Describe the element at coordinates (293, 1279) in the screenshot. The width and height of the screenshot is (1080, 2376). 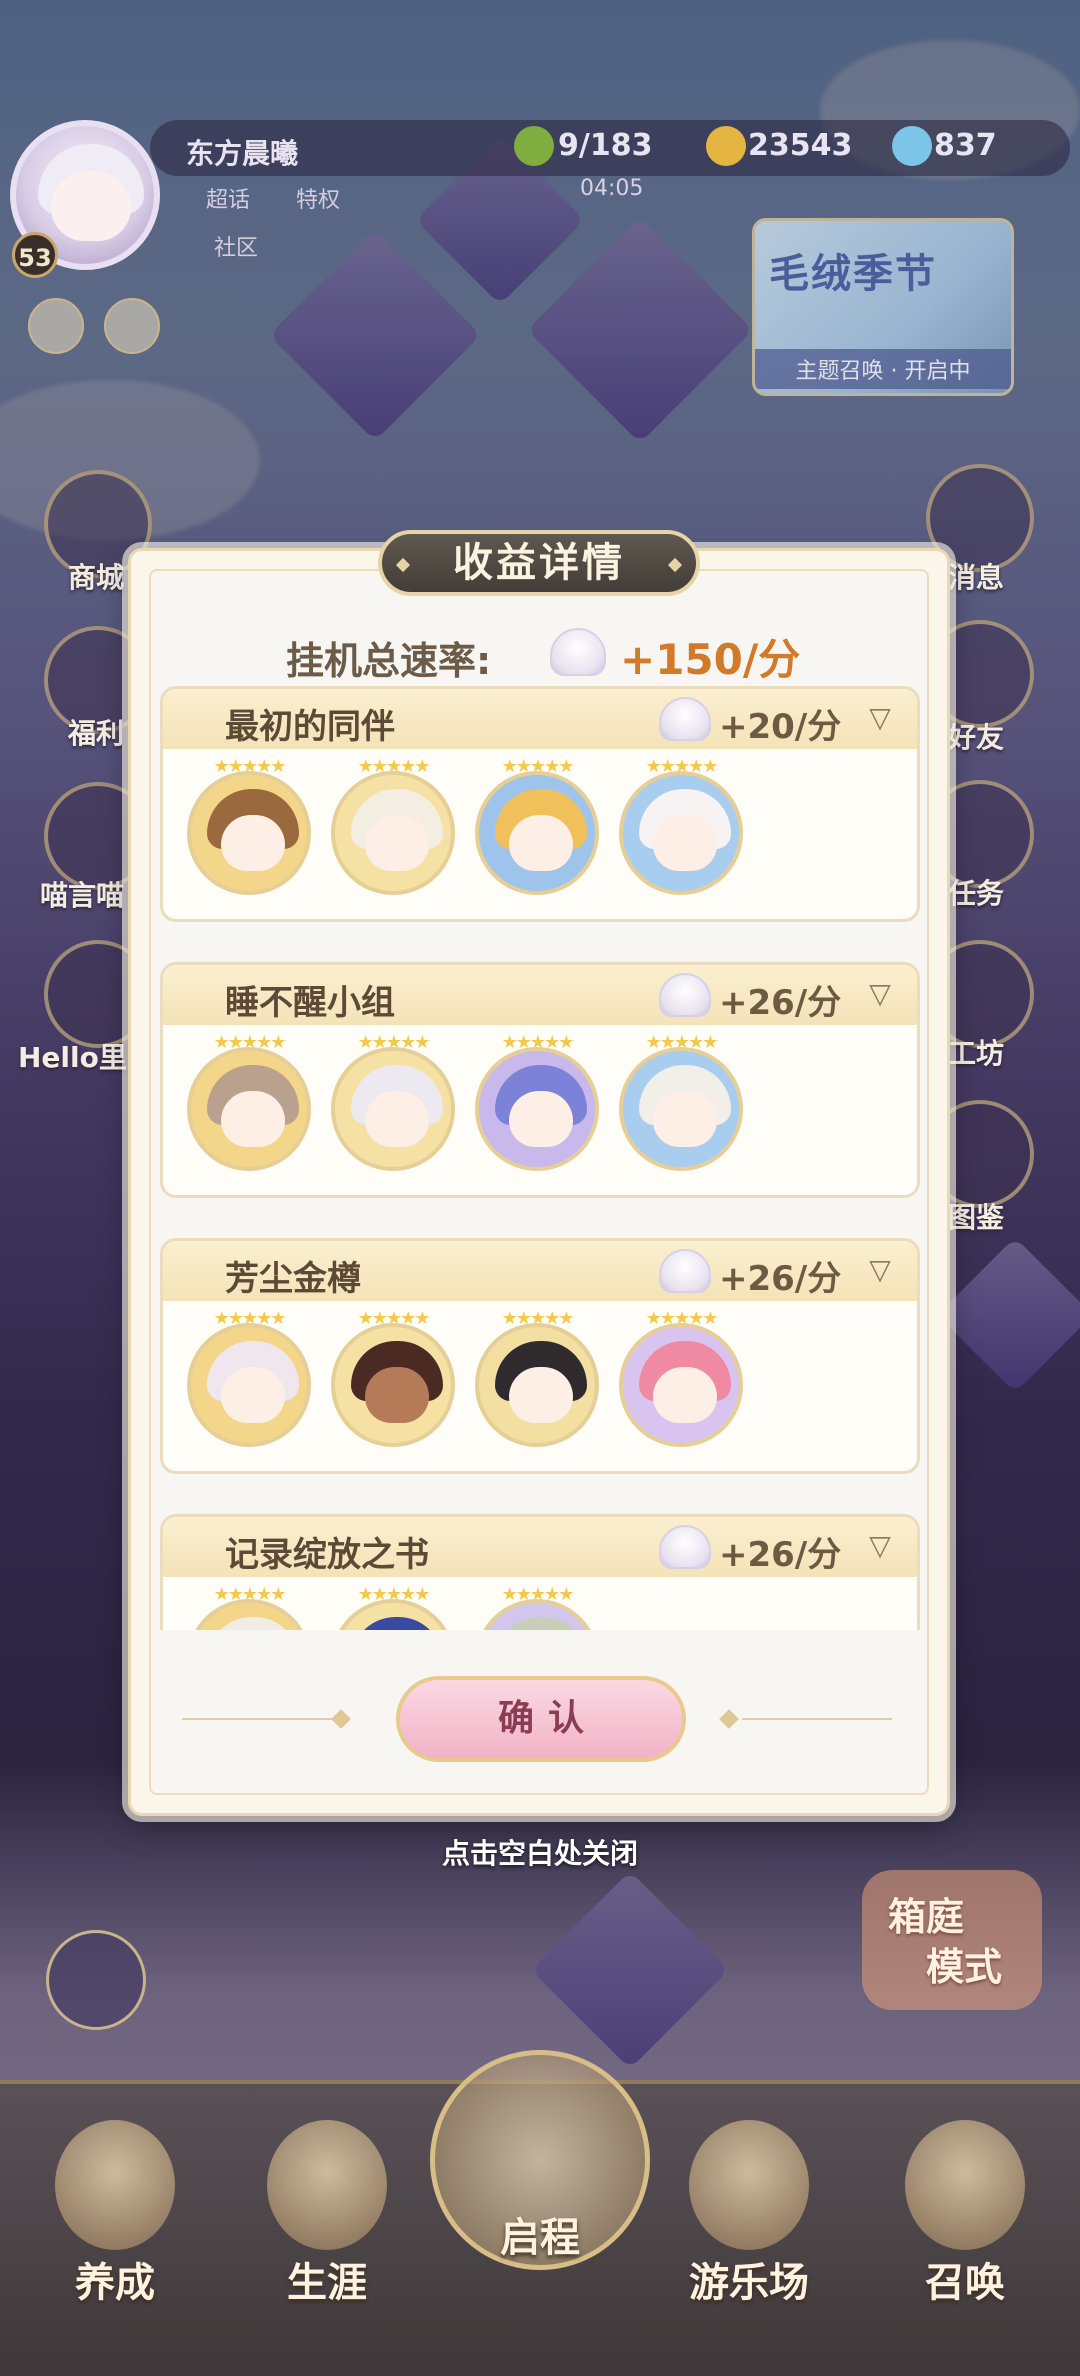
I see `group-name: 芳尘金樽` at that location.